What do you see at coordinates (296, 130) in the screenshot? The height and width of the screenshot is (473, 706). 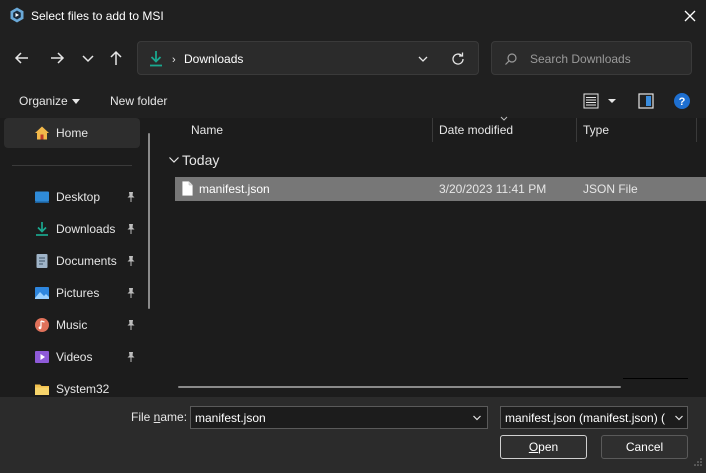 I see `column-header-name: Name` at bounding box center [296, 130].